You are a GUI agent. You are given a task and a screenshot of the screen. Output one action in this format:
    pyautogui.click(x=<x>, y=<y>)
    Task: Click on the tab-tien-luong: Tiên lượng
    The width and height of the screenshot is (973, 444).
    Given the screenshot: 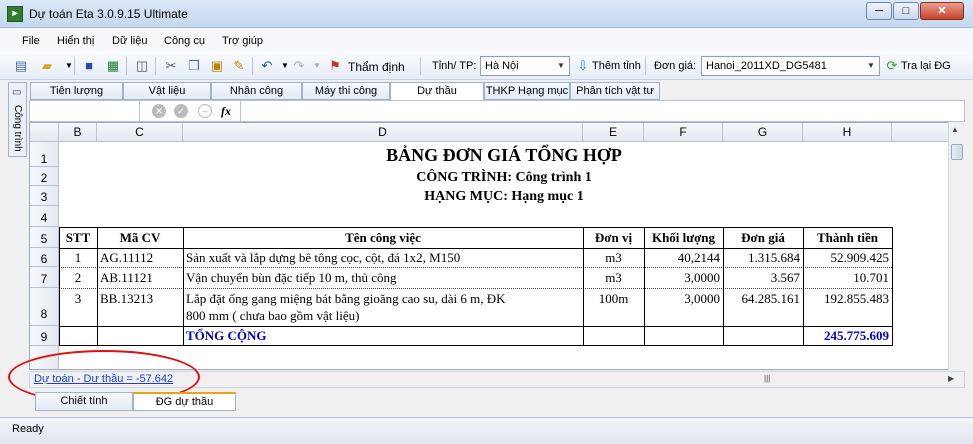 What is the action you would take?
    pyautogui.click(x=76, y=91)
    